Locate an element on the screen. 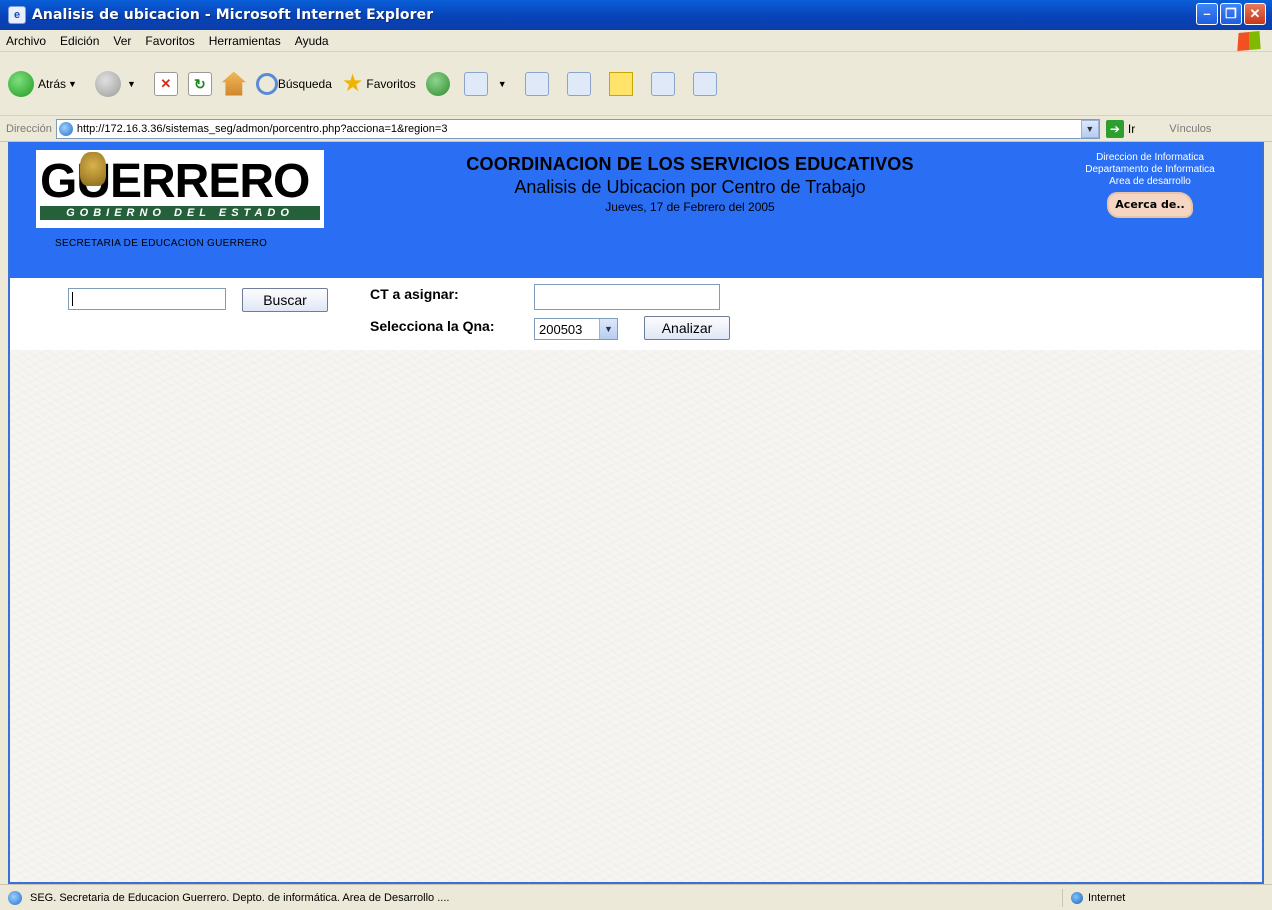 The image size is (1272, 910). toolbar: Atrás ▼ ▼ ✕ ↻ Búsqueda ★ Favoritos ▼ is located at coordinates (636, 84).